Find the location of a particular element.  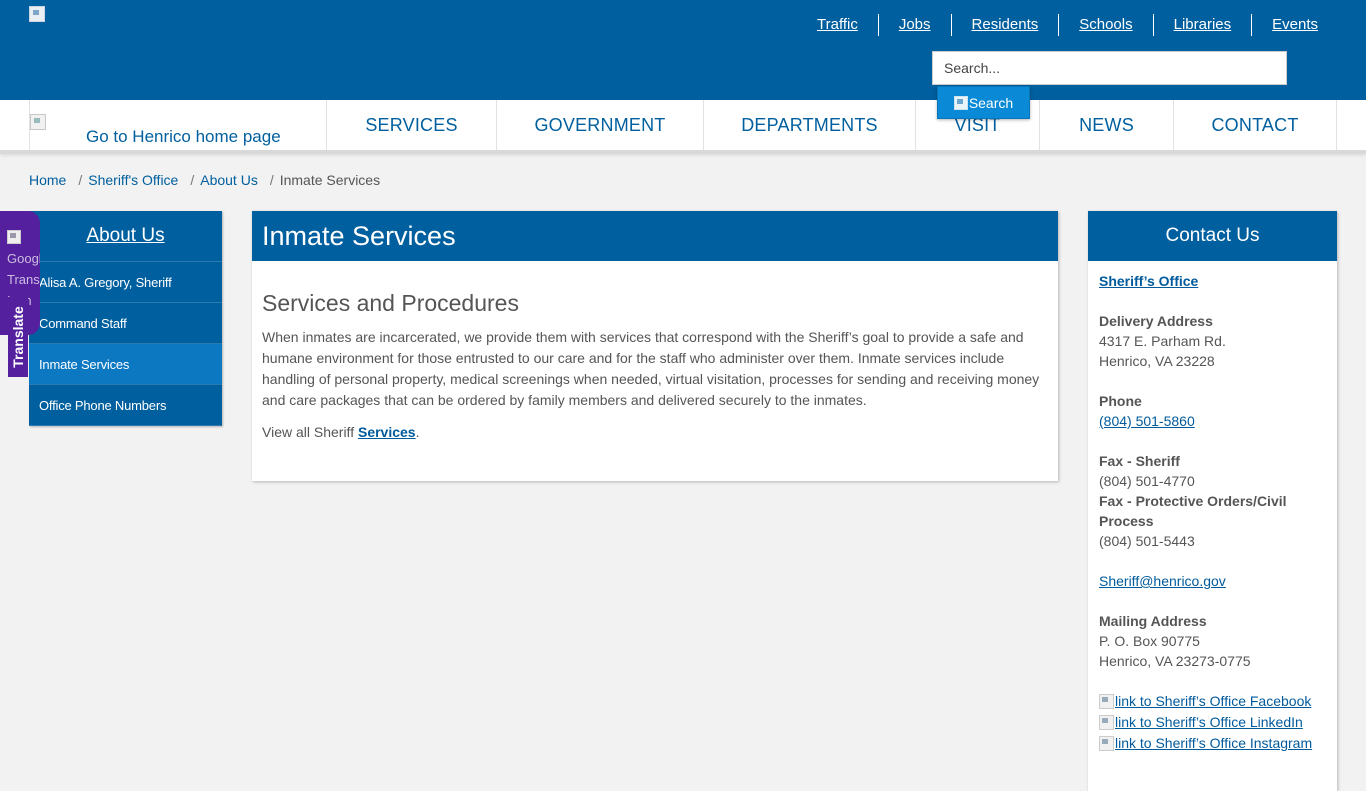

nav-item-departments: DEPARTMENTS is located at coordinates (809, 125).